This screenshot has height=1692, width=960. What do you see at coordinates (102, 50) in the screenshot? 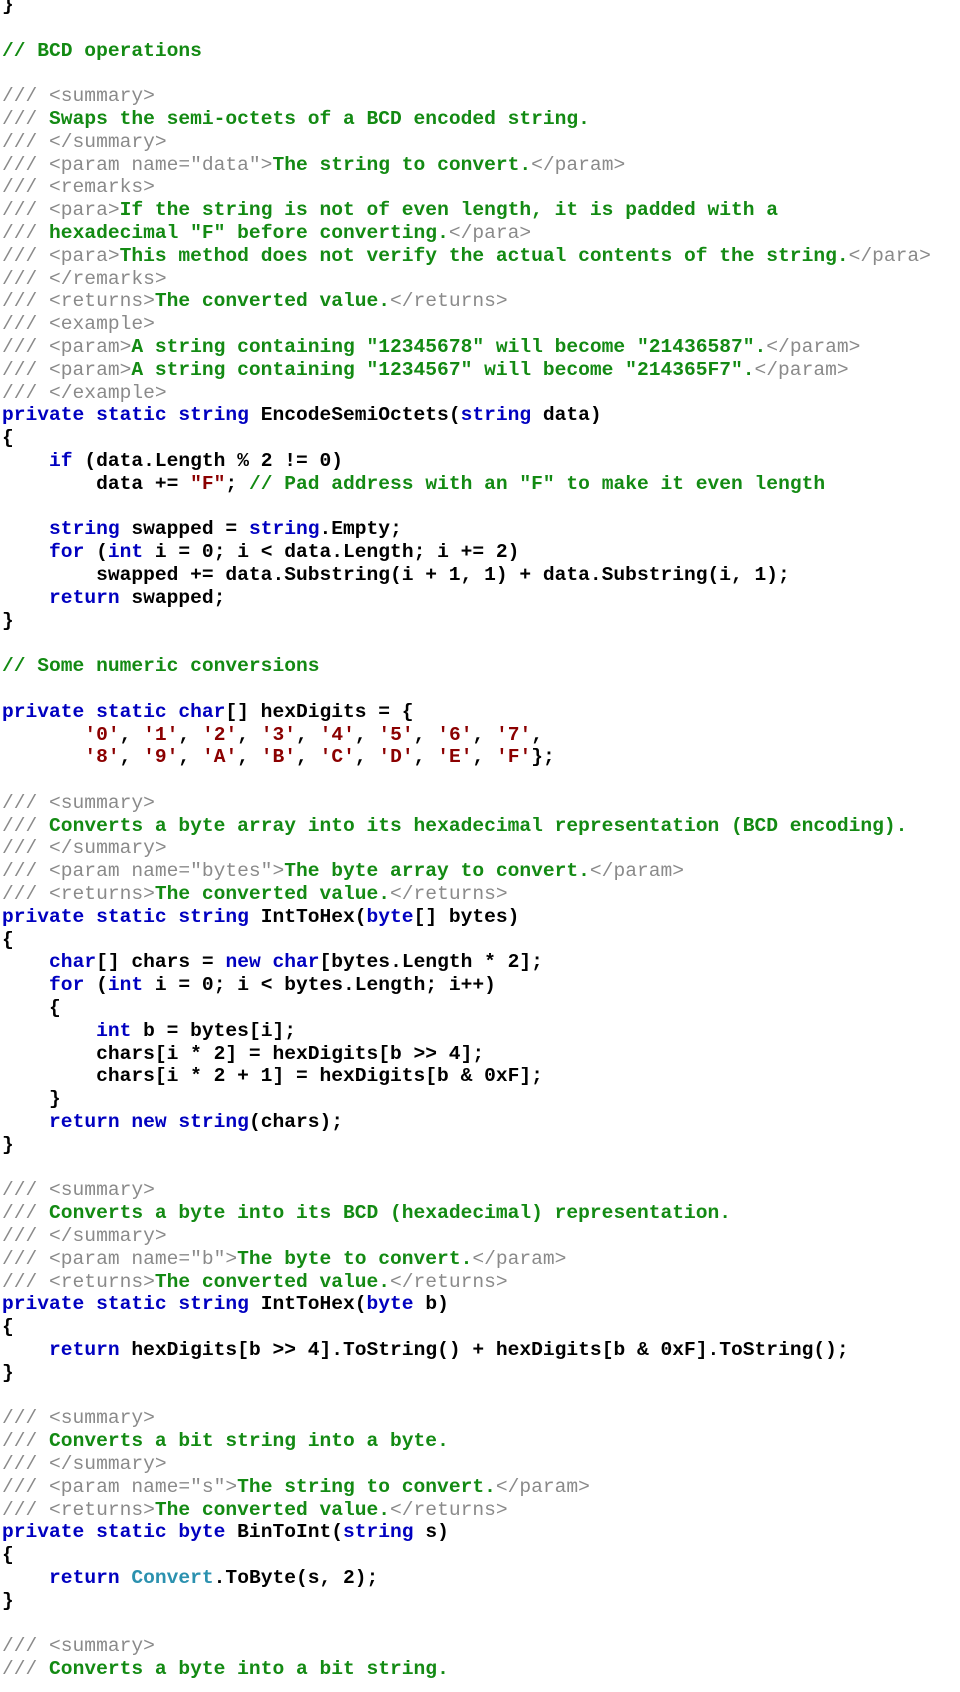
I see `comment: // BCD operations` at bounding box center [102, 50].